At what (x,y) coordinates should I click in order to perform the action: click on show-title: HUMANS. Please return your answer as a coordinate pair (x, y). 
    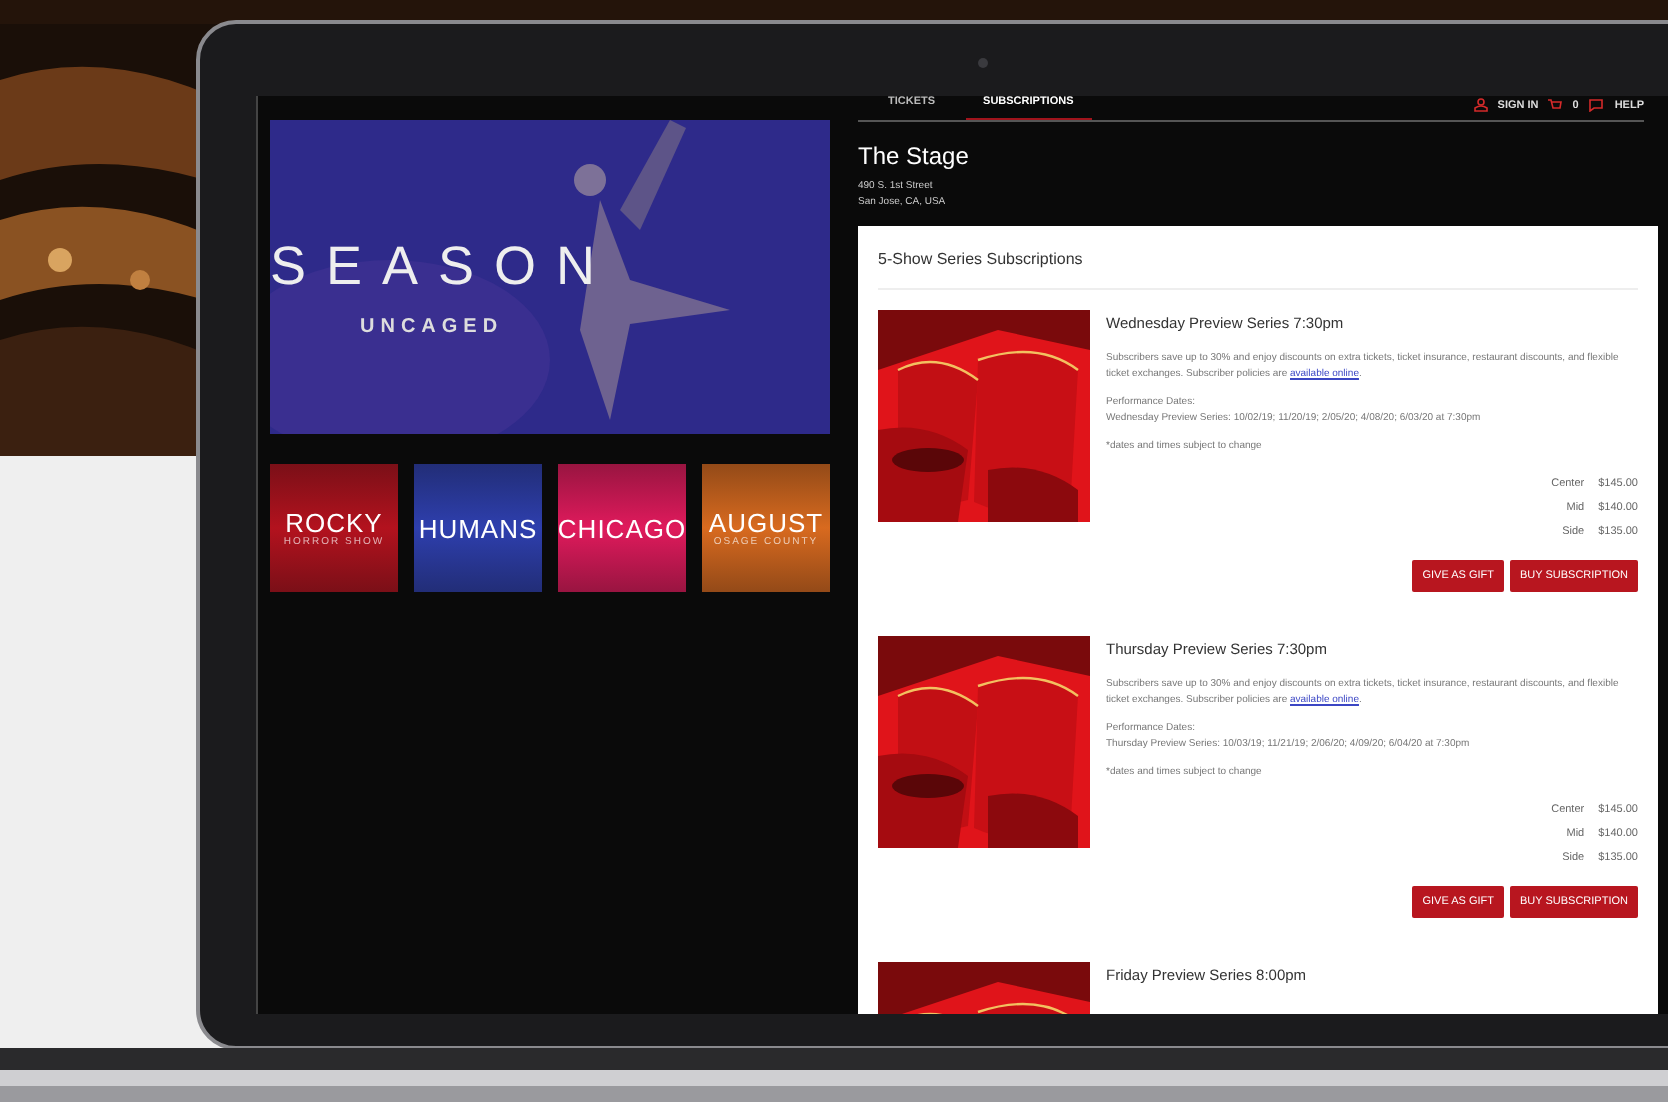
    Looking at the image, I should click on (478, 528).